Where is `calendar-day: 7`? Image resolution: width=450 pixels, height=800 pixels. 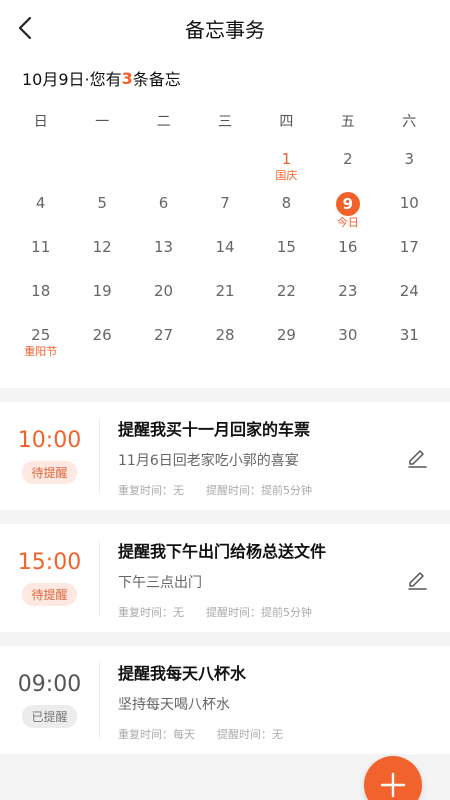 calendar-day: 7 is located at coordinates (224, 206).